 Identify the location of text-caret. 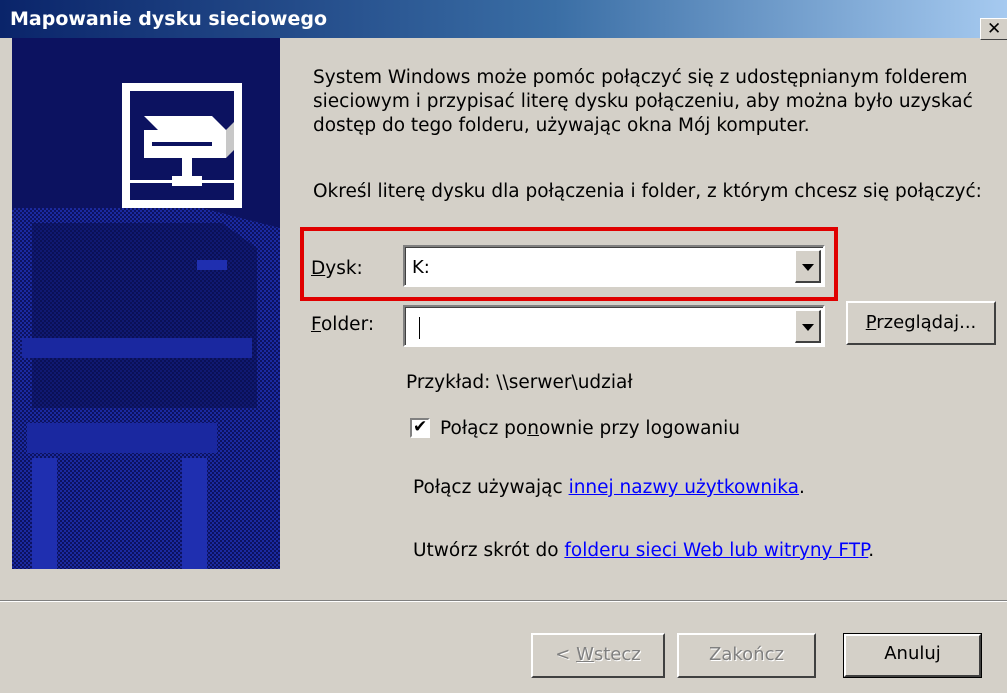
(419, 328).